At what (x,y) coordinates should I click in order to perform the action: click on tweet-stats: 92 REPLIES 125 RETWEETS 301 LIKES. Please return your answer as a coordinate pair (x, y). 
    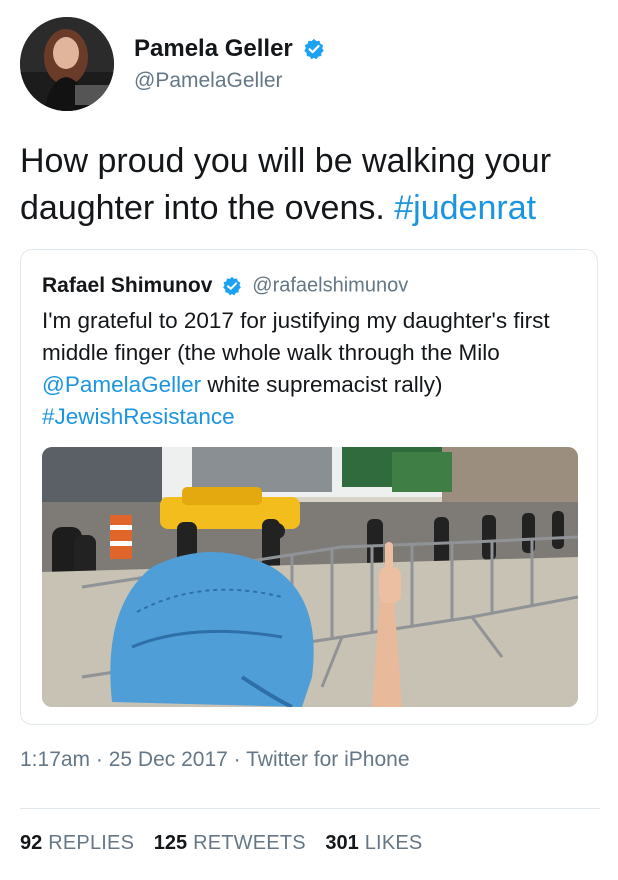
    Looking at the image, I should click on (228, 843).